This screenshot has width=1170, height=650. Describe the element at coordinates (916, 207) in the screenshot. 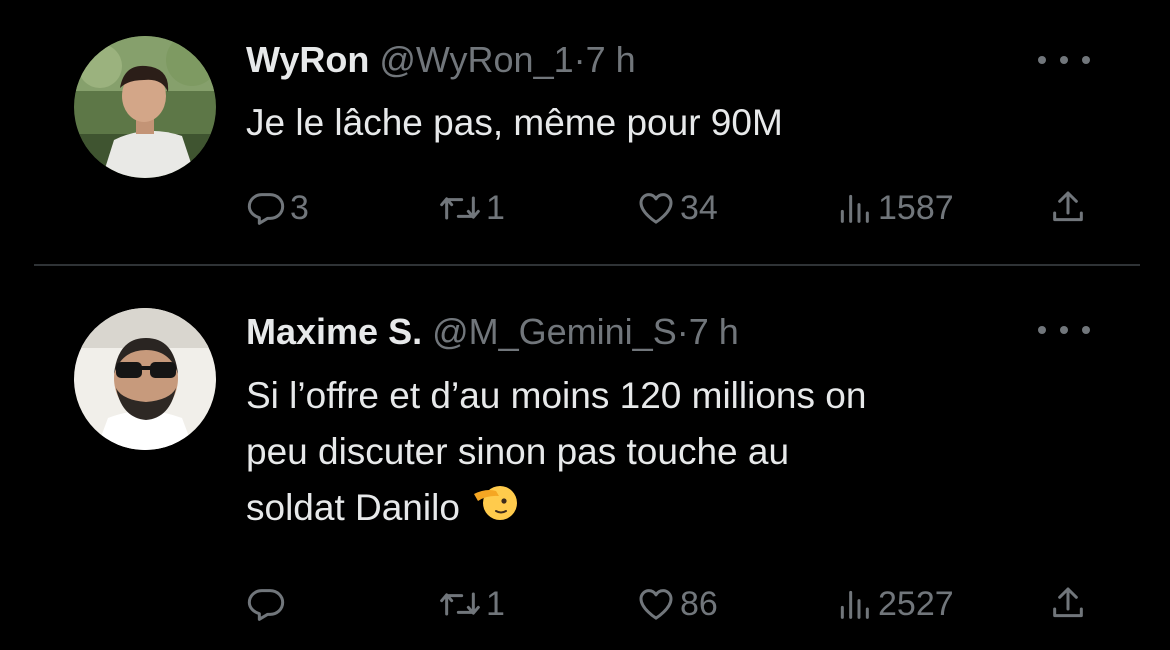

I see `views-count: 1587` at that location.